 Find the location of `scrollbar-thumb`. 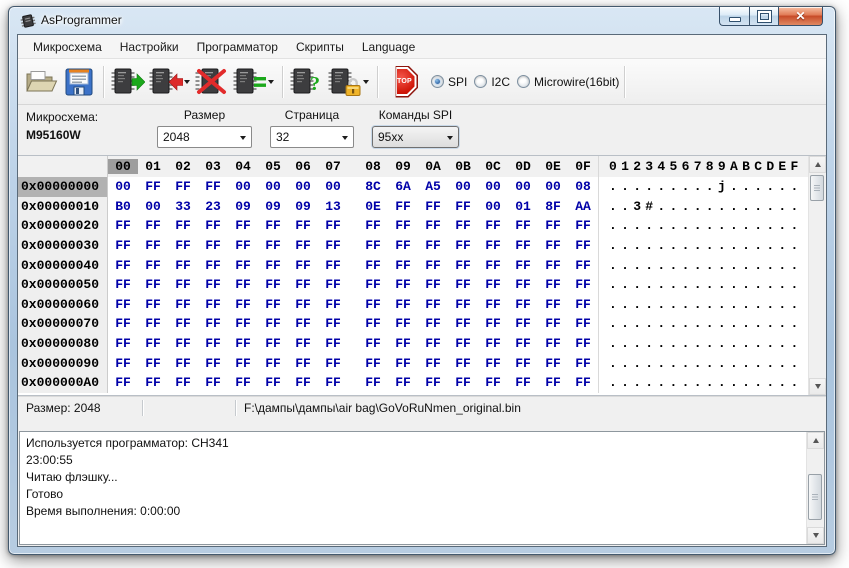

scrollbar-thumb is located at coordinates (817, 188).